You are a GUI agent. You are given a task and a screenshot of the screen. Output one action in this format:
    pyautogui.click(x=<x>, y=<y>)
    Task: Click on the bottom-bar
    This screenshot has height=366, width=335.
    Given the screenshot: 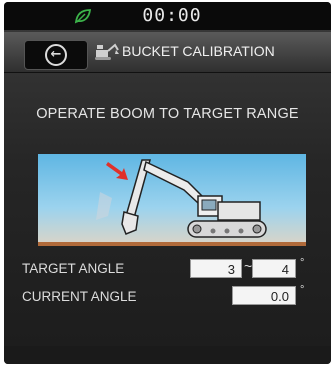 What is the action you would take?
    pyautogui.click(x=167, y=355)
    